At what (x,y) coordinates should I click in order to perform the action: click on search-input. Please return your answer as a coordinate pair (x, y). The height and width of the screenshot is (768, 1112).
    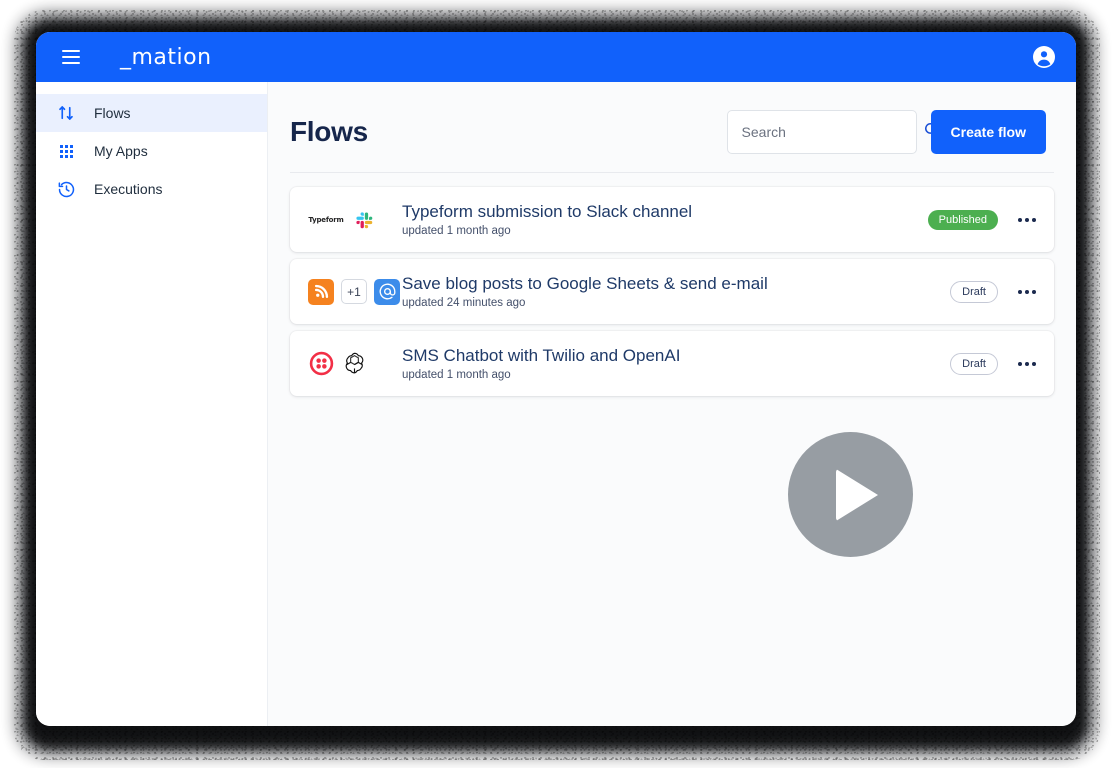
    Looking at the image, I should click on (832, 132).